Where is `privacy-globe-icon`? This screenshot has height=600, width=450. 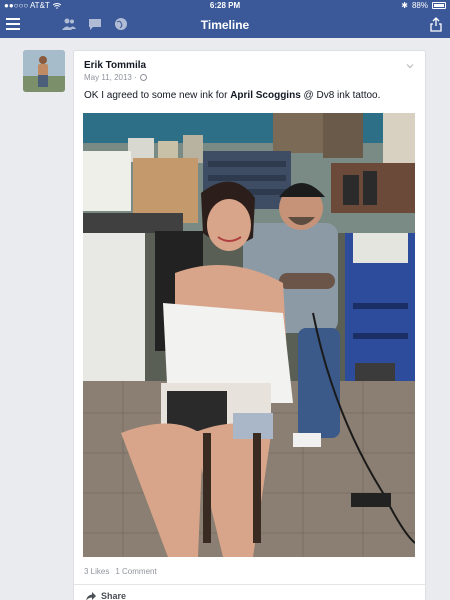 privacy-globe-icon is located at coordinates (143, 77).